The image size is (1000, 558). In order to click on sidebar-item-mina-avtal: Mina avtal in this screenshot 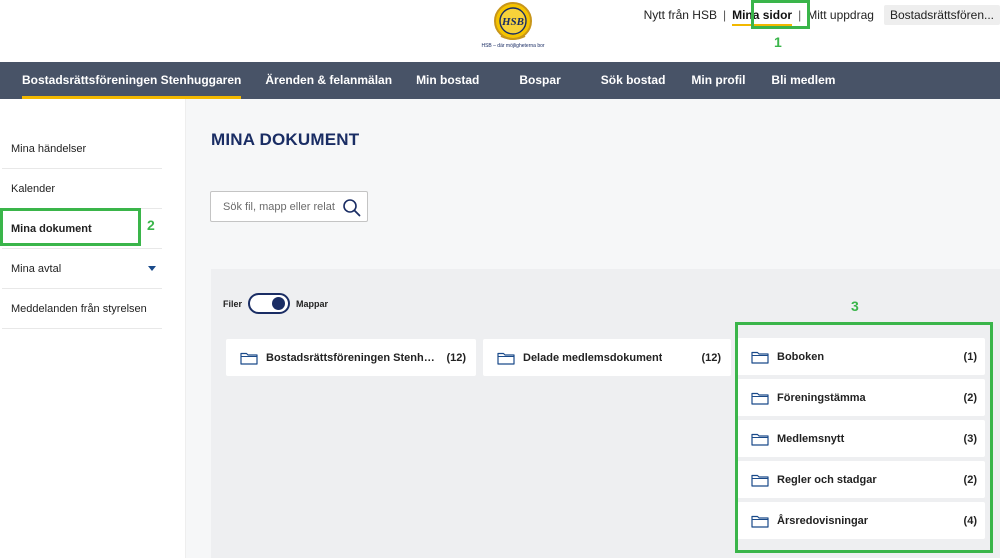, I will do `click(82, 269)`.